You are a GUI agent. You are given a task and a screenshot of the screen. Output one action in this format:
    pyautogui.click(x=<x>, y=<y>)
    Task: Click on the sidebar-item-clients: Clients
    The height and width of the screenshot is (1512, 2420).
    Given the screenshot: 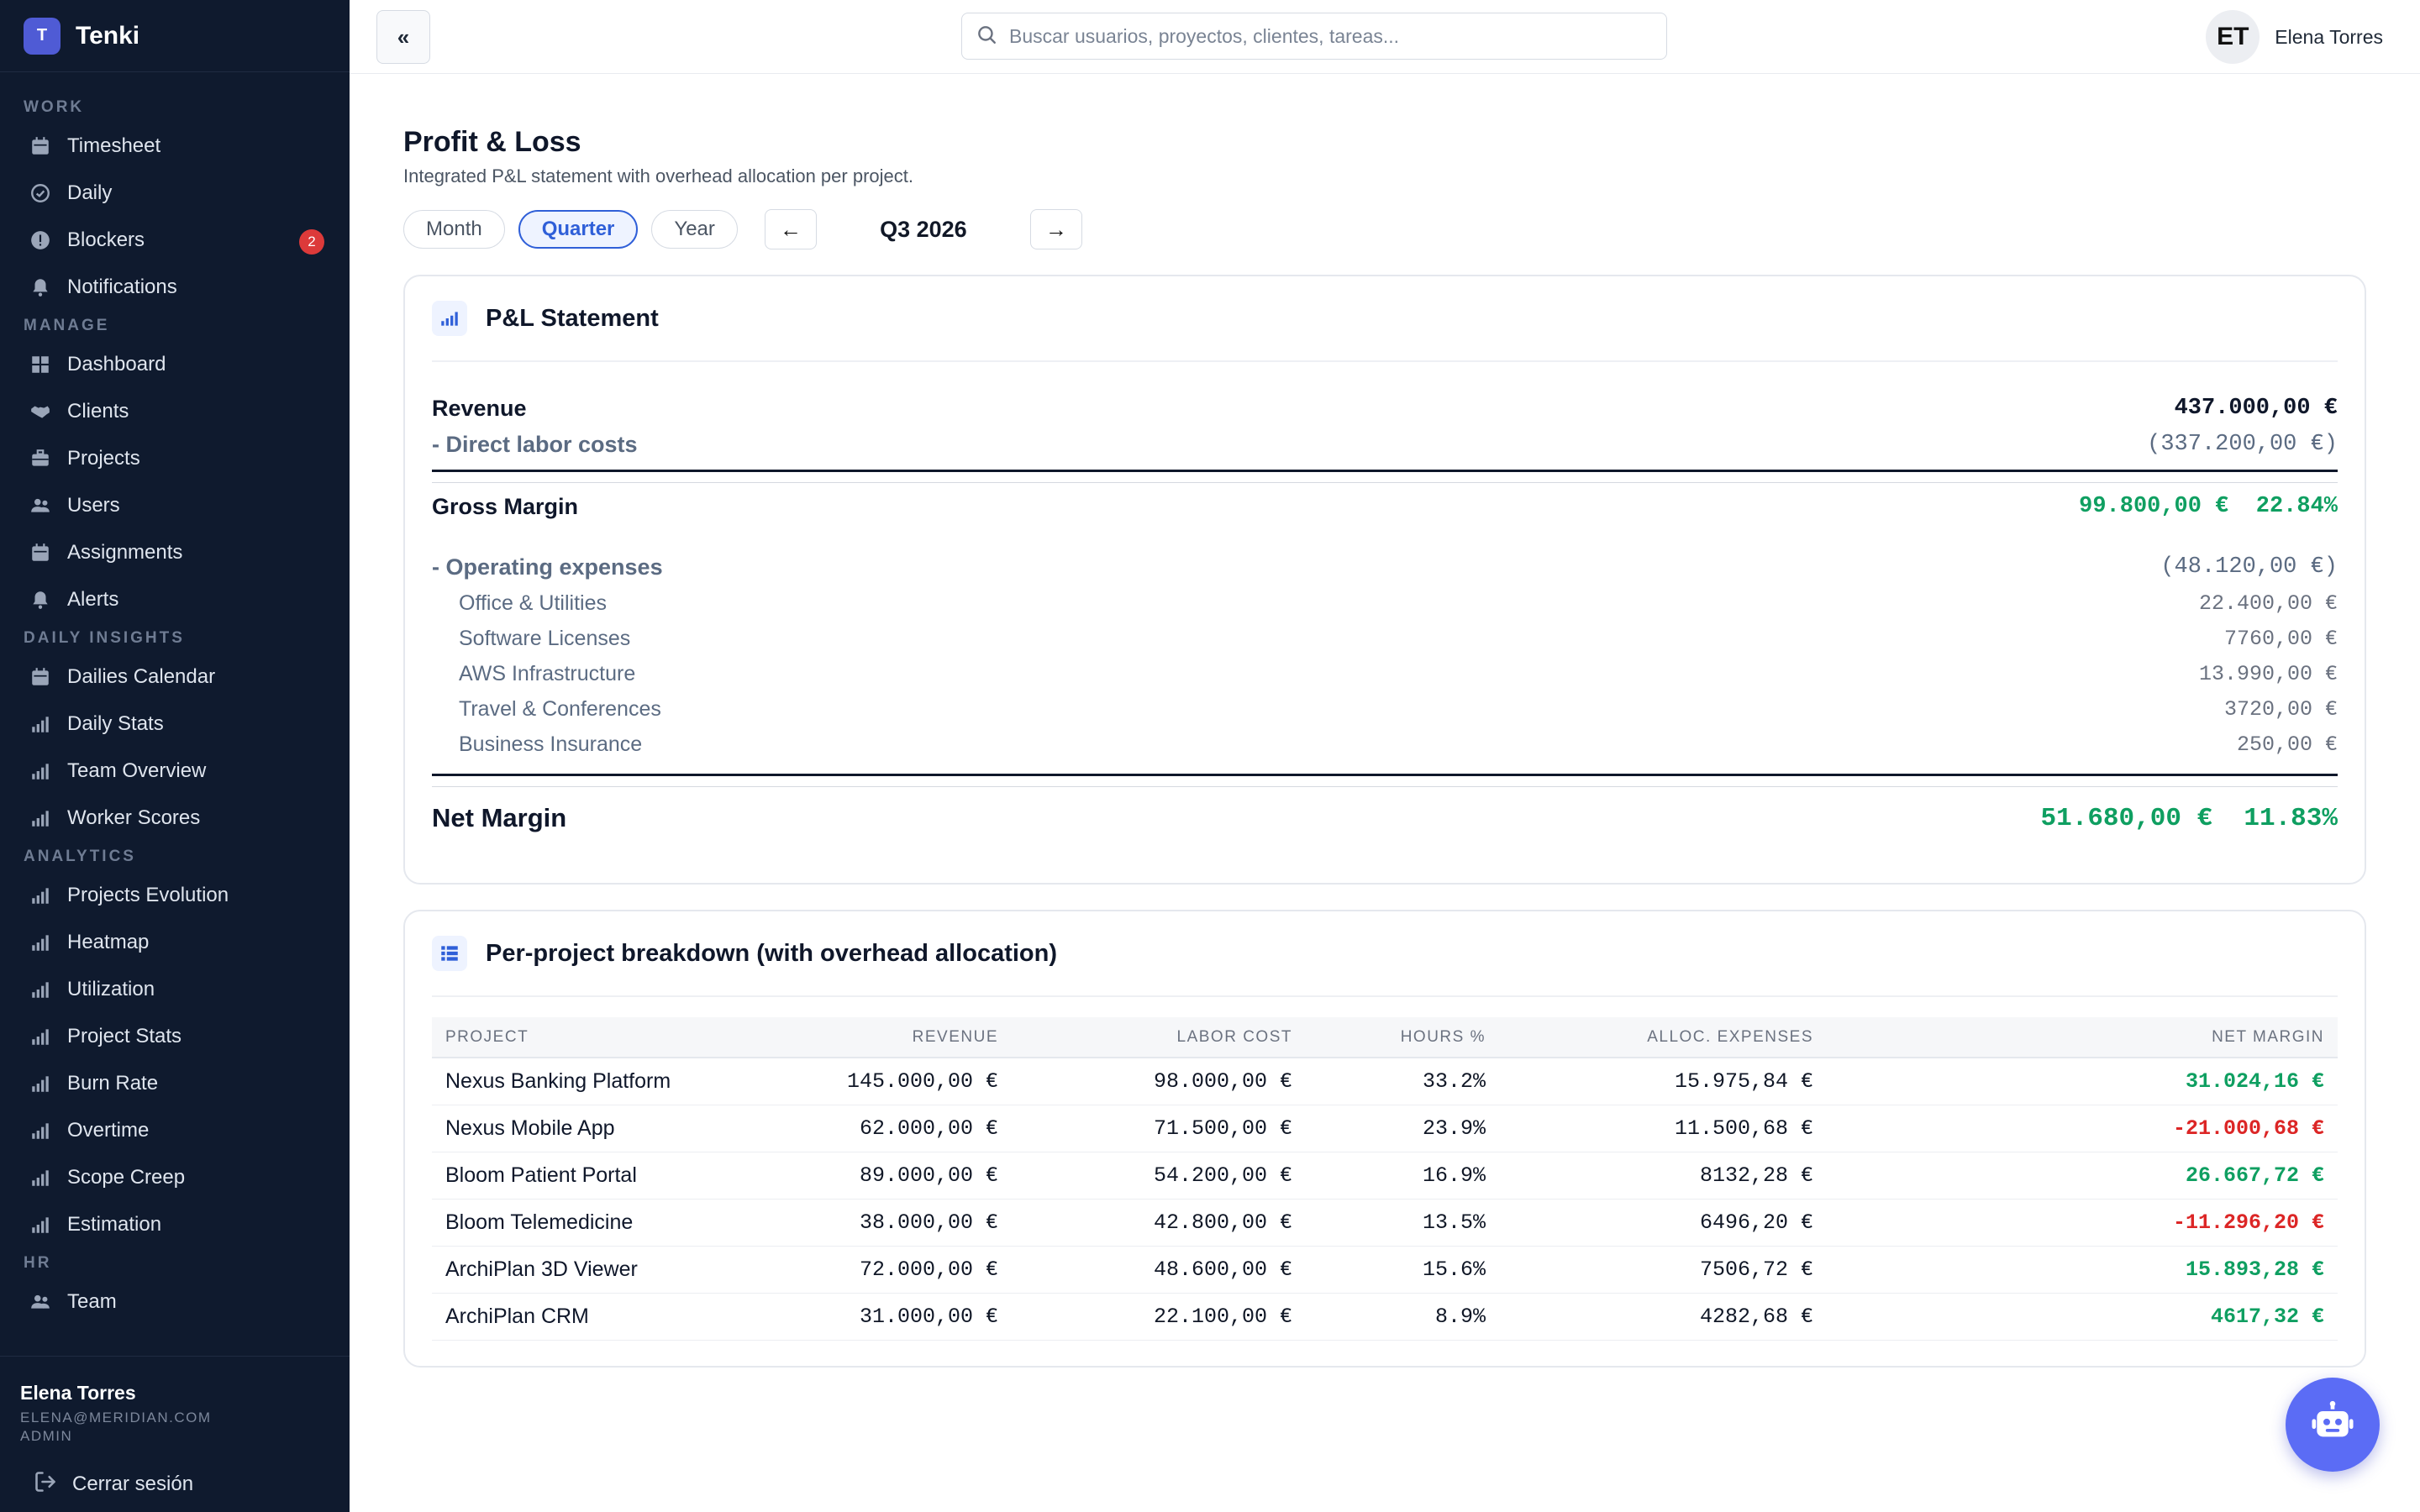 What is the action you would take?
    pyautogui.click(x=175, y=411)
    